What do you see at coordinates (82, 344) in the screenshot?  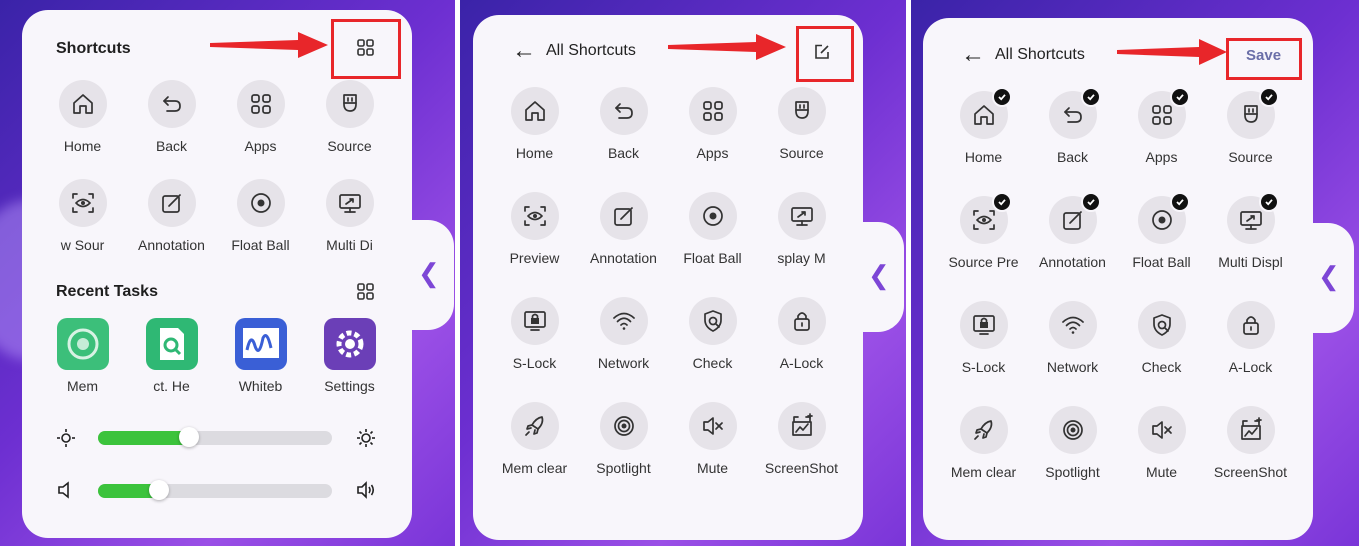 I see `mem-clear-app-icon` at bounding box center [82, 344].